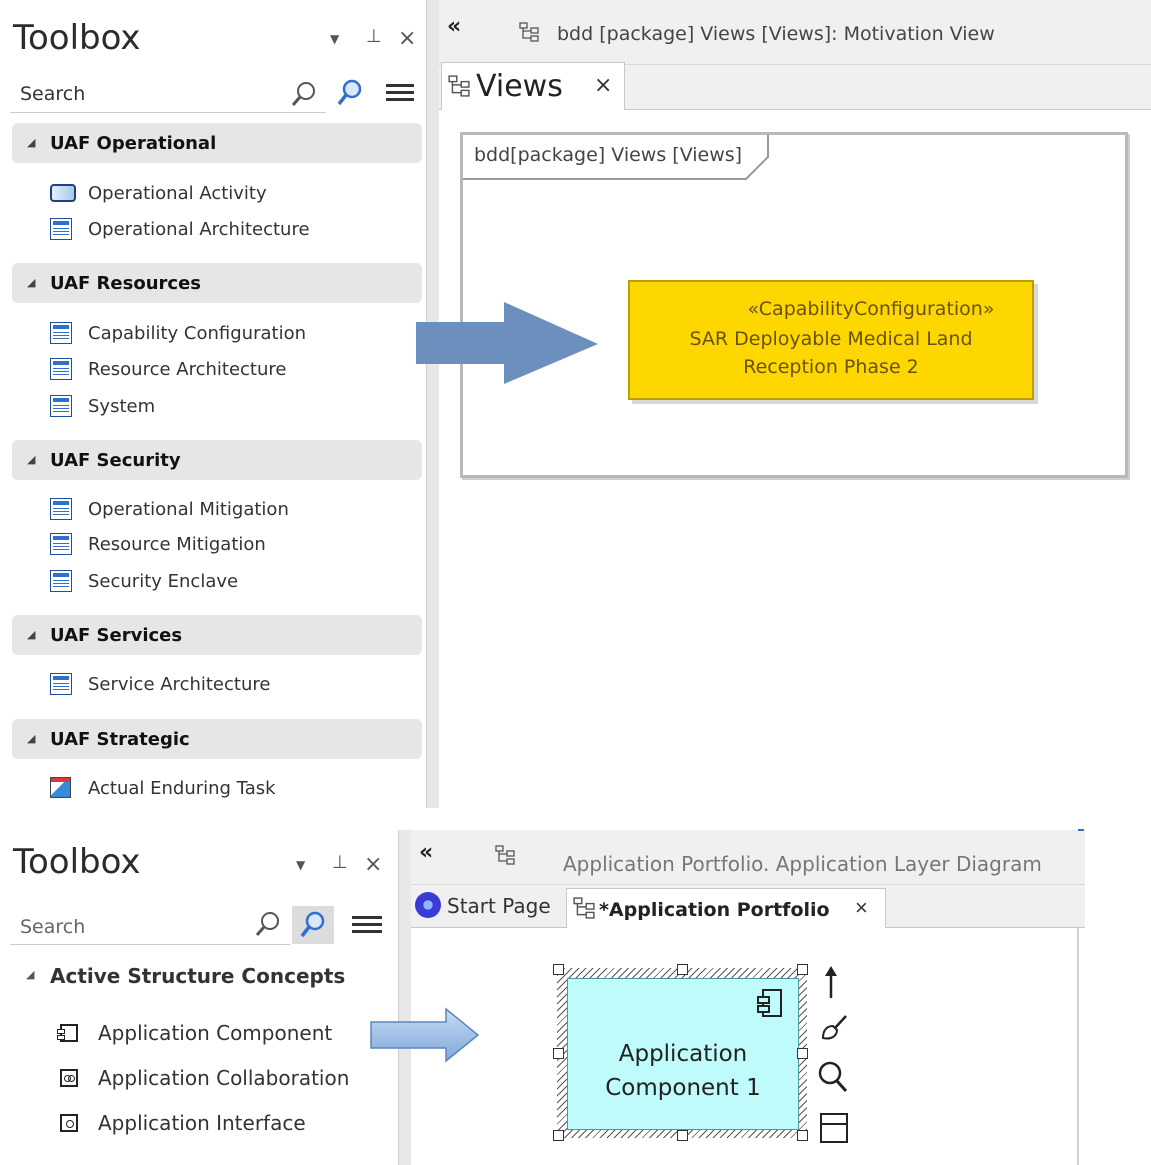 The image size is (1151, 1165). I want to click on quick-linker-arrow-icon, so click(831, 982).